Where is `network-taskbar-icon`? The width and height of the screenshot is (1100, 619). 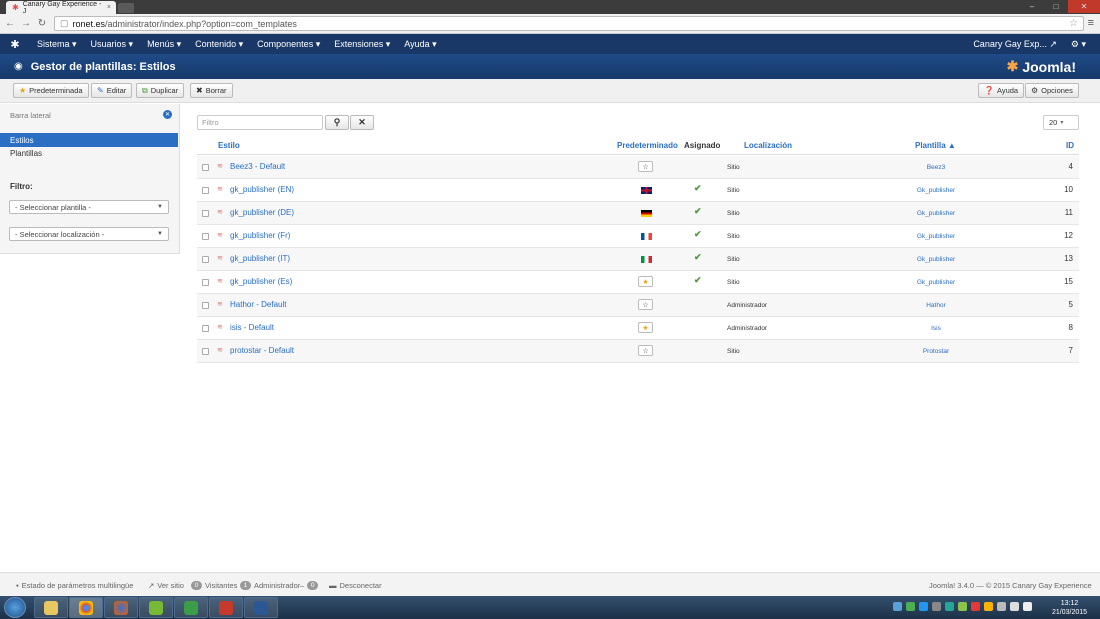 network-taskbar-icon is located at coordinates (191, 607).